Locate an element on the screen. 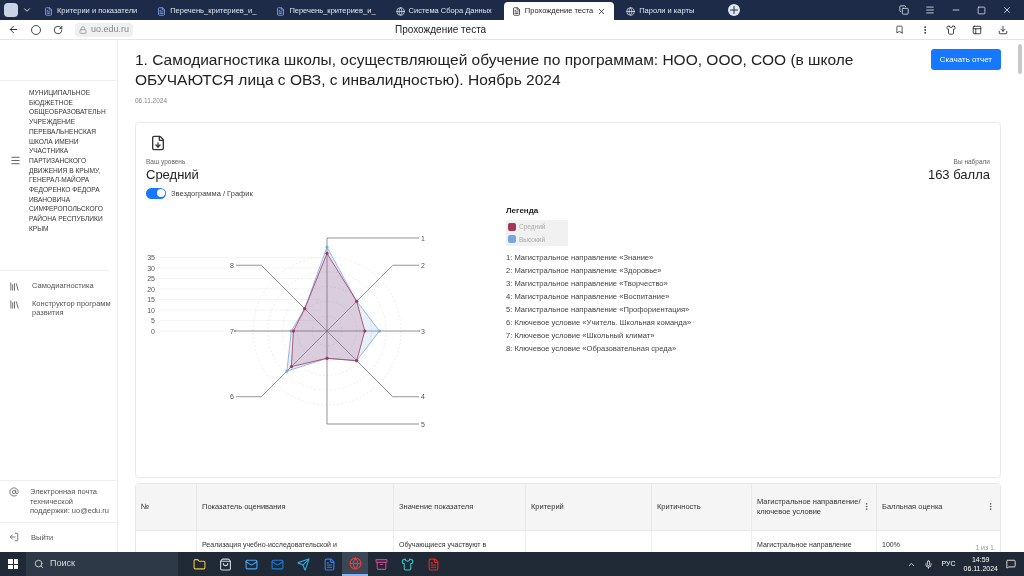  legend-title: Легенда is located at coordinates (523, 210).